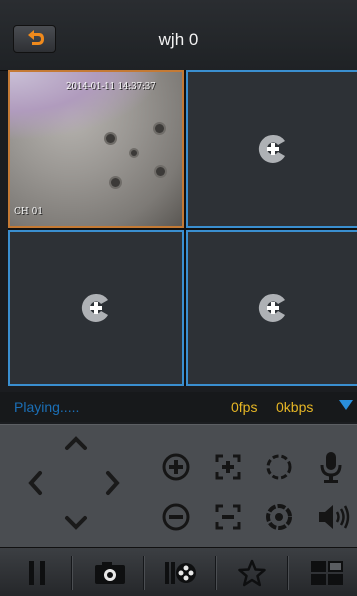  What do you see at coordinates (113, 483) in the screenshot?
I see `arrow-right-icon` at bounding box center [113, 483].